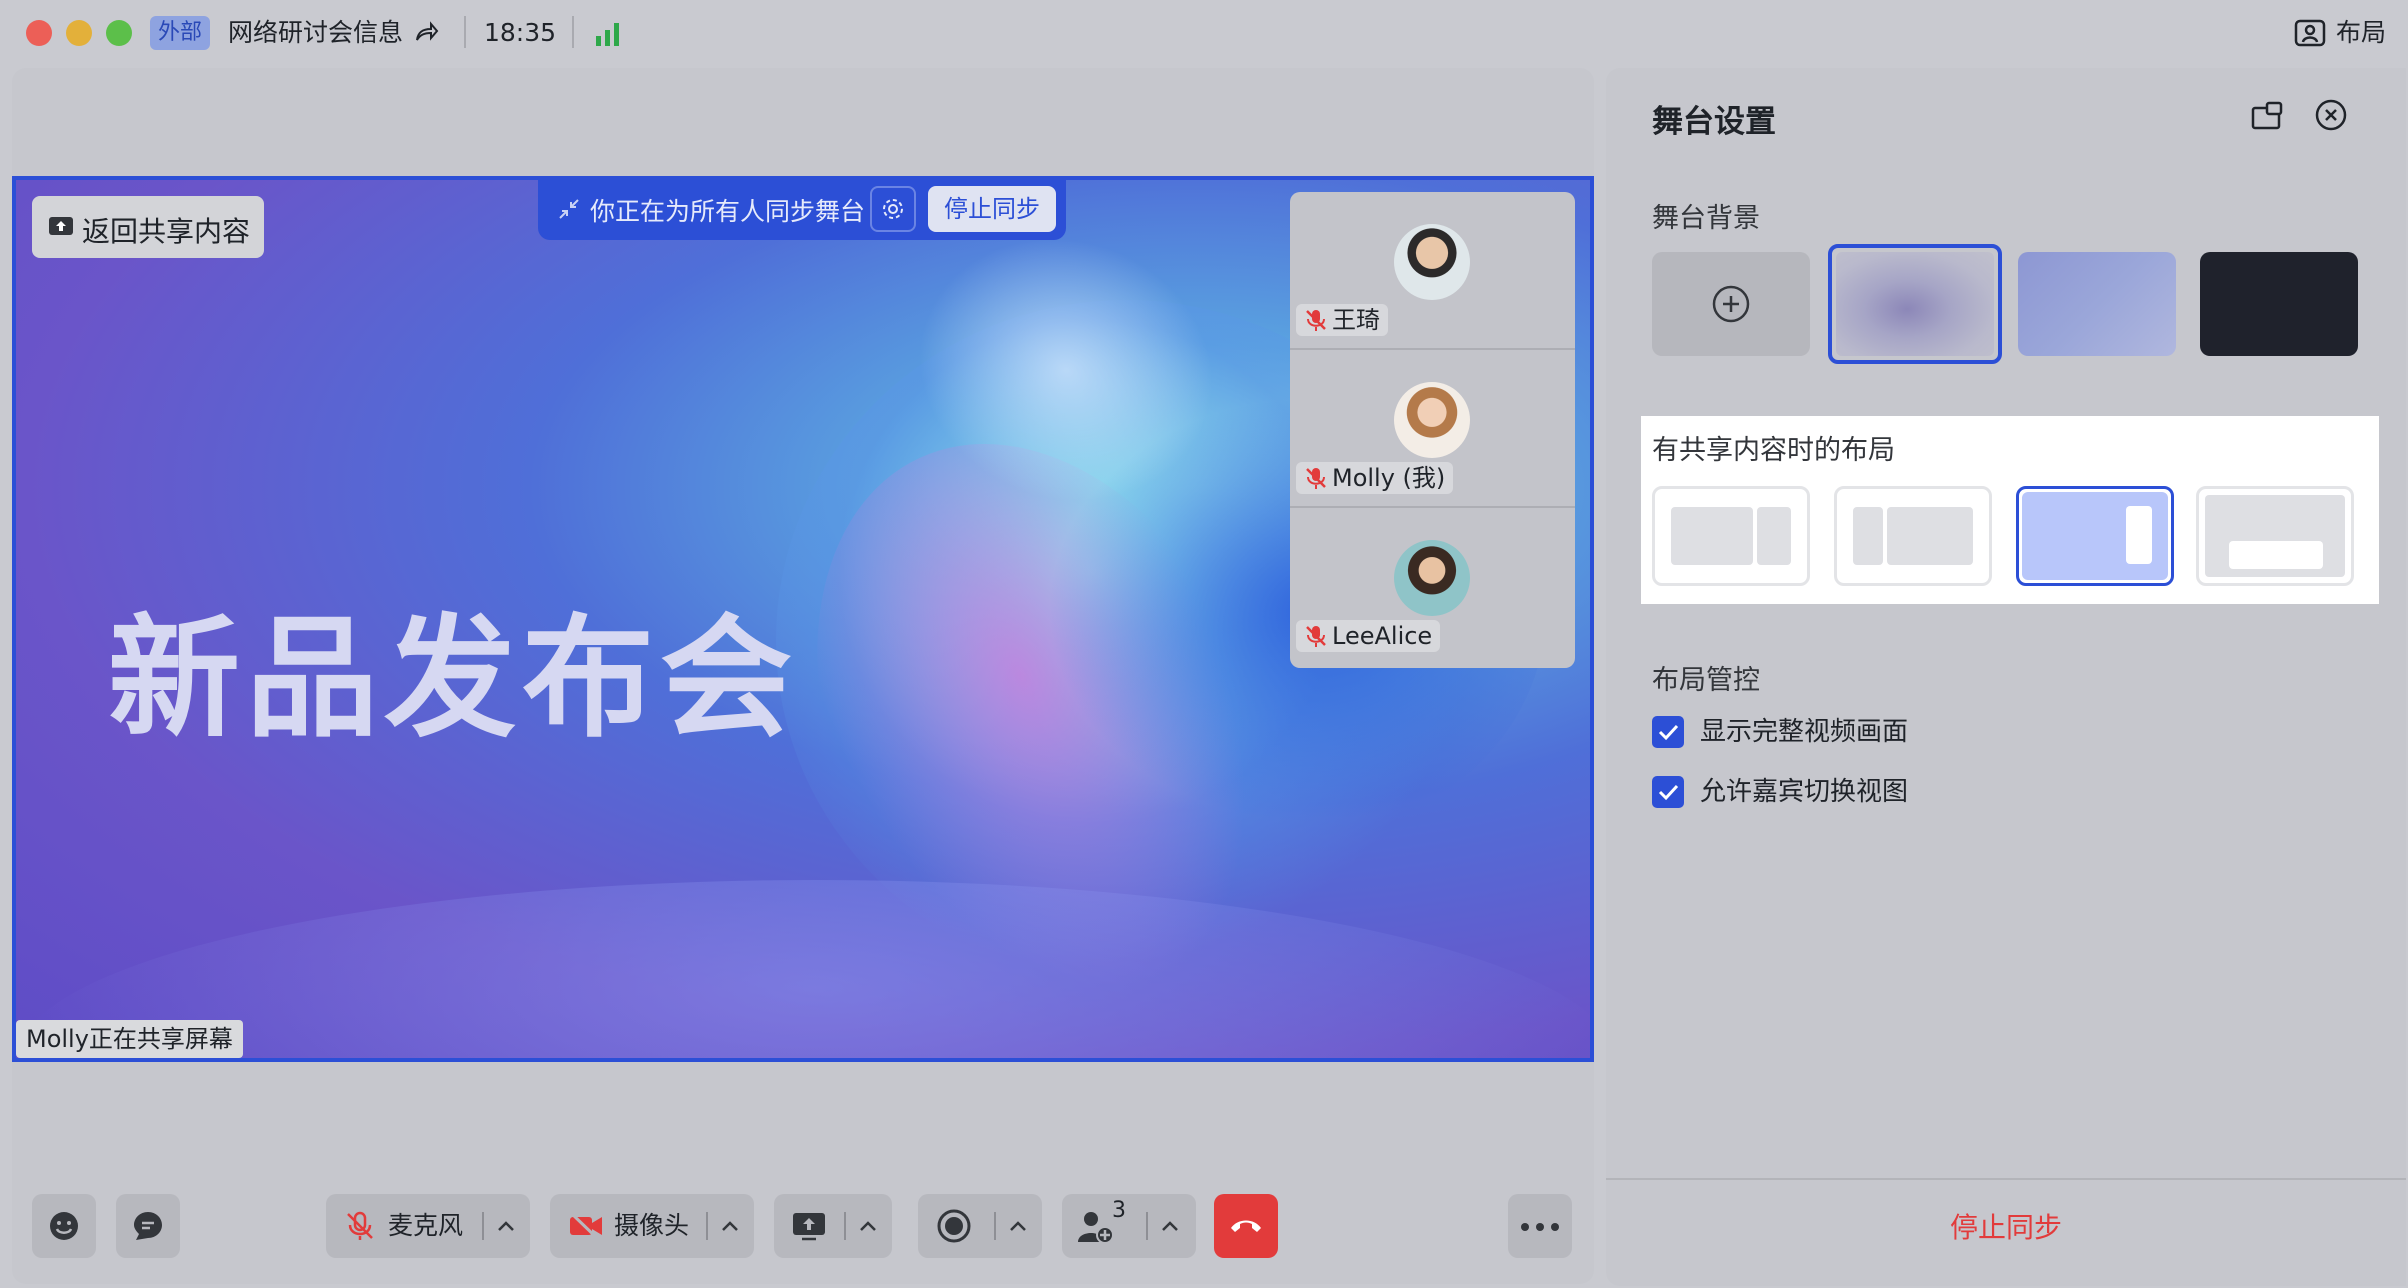 This screenshot has width=2408, height=1288. What do you see at coordinates (520, 32) in the screenshot?
I see `meeting-time: 18:35` at bounding box center [520, 32].